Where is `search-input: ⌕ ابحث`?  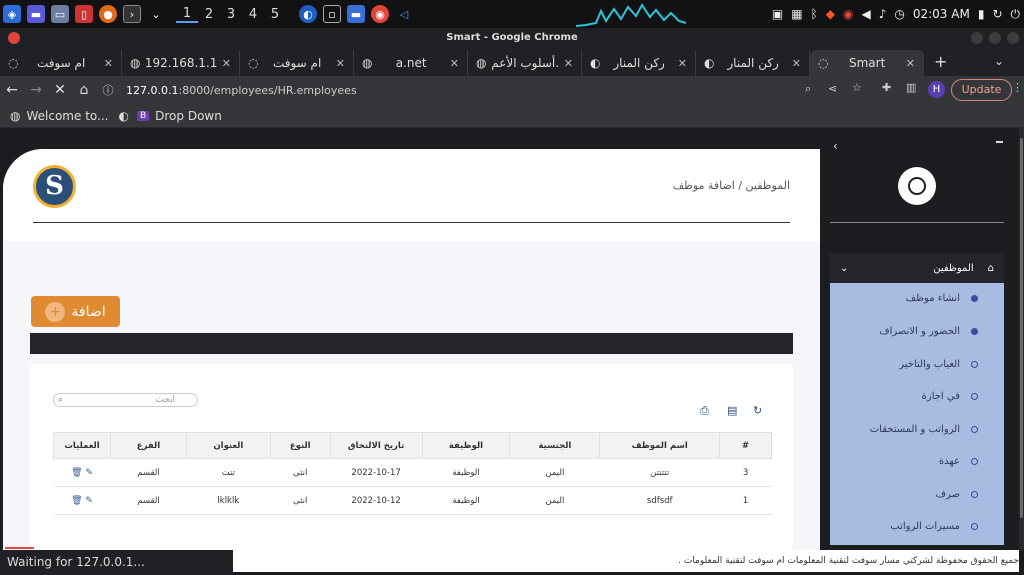 search-input: ⌕ ابحث is located at coordinates (125, 400).